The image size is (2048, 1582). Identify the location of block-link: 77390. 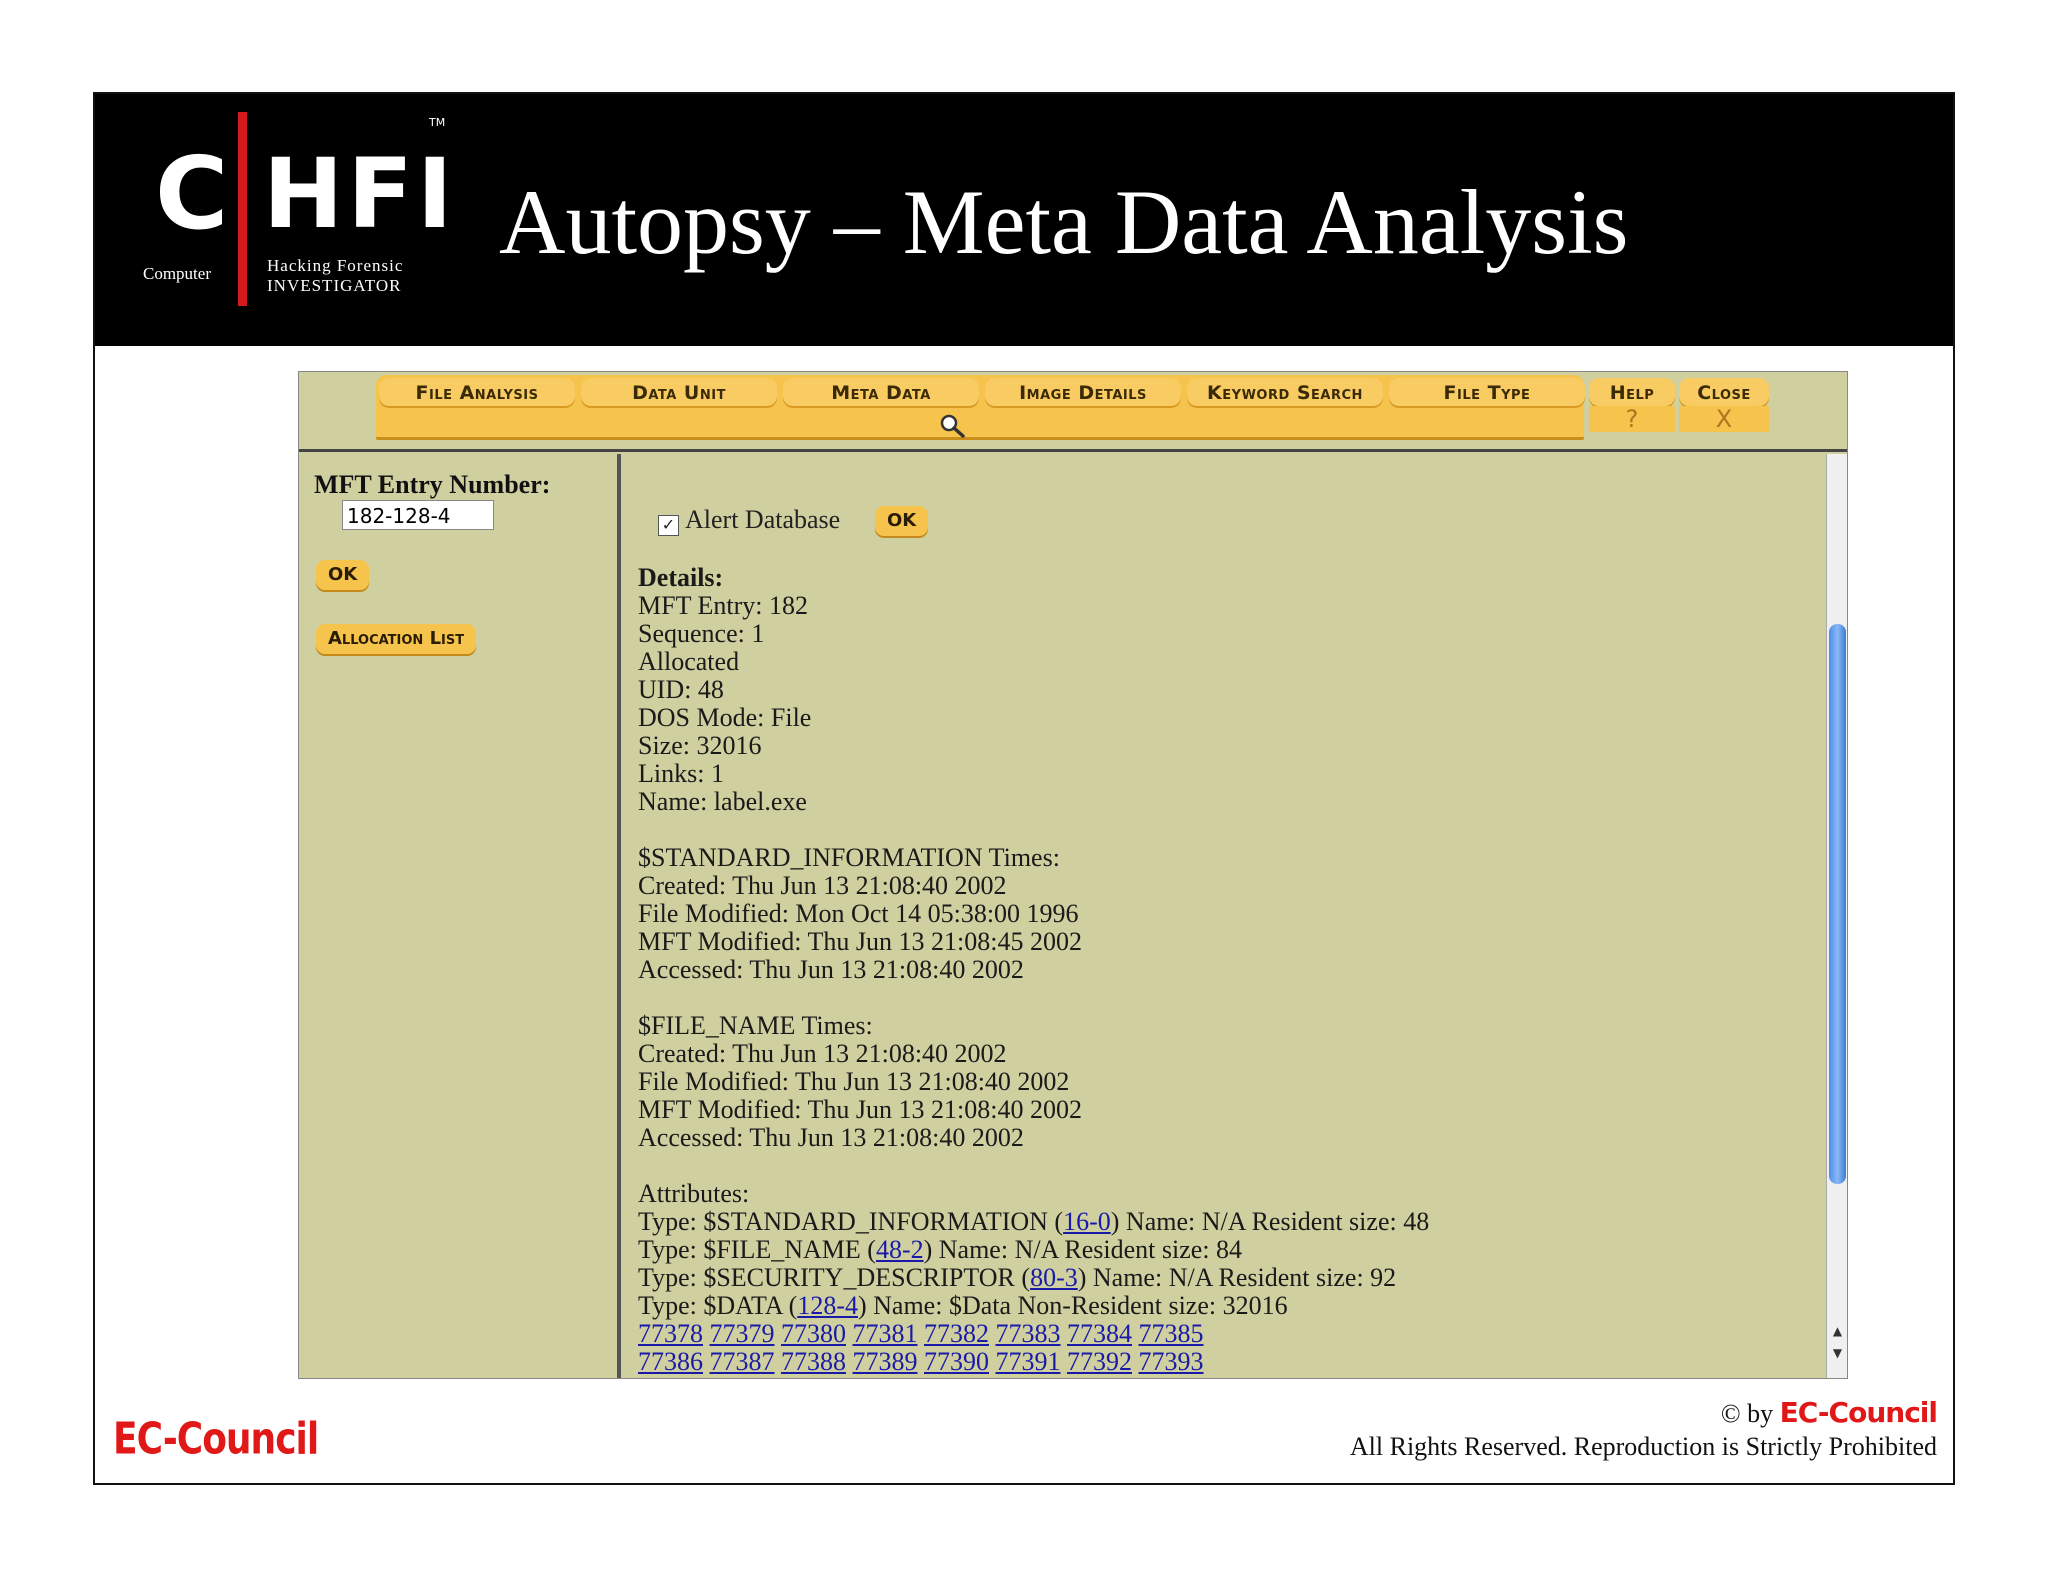
(956, 1361).